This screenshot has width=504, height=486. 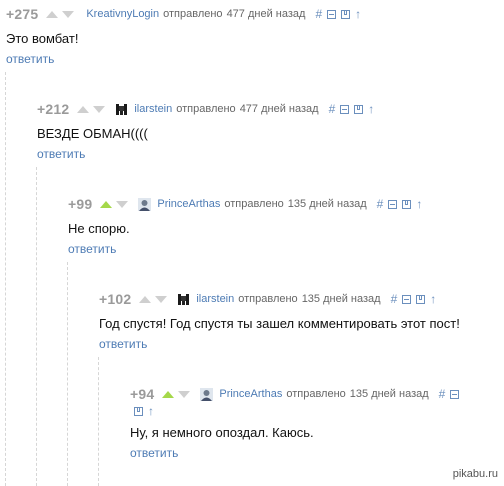 I want to click on comment-text: Не спорю., so click(x=99, y=228).